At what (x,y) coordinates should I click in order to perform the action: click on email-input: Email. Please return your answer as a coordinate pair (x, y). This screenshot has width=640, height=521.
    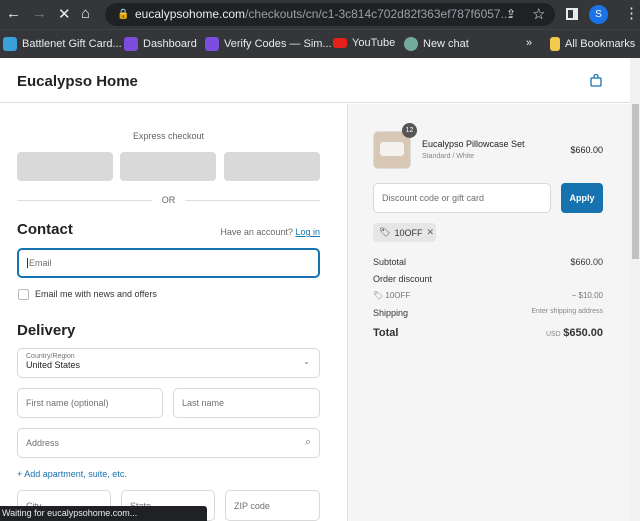
    Looking at the image, I should click on (168, 263).